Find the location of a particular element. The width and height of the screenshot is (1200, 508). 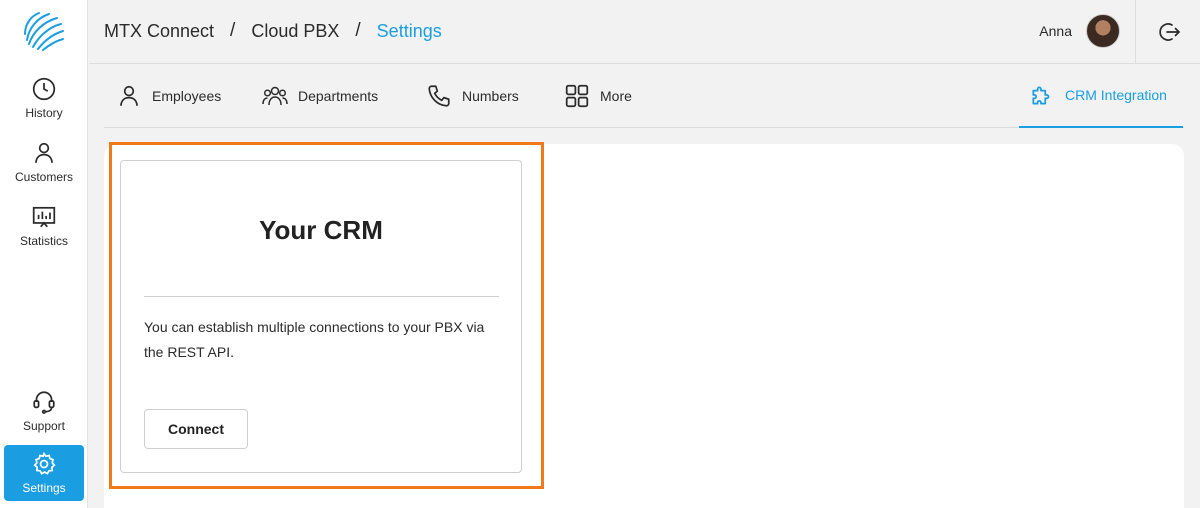

user-menu: Anna is located at coordinates (1079, 31).